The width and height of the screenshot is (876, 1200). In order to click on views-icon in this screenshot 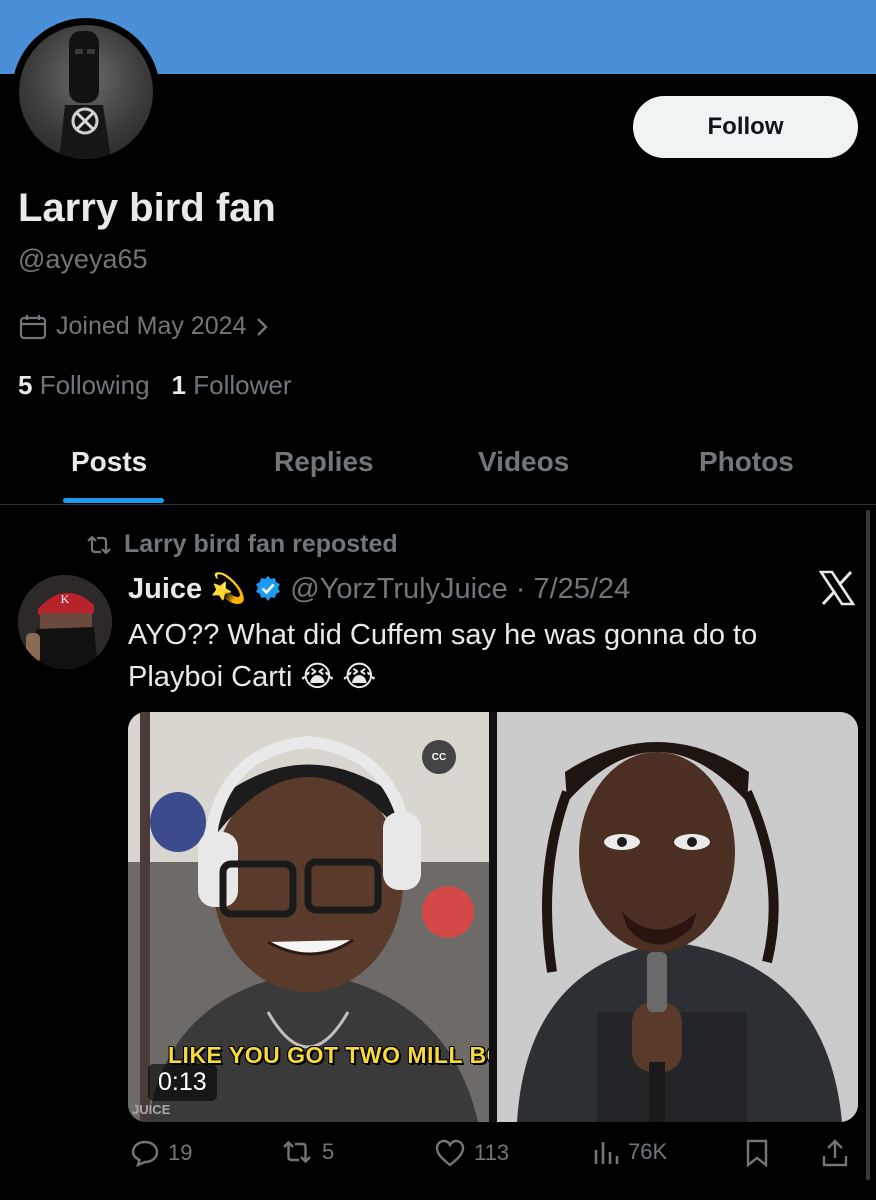, I will do `click(606, 1152)`.